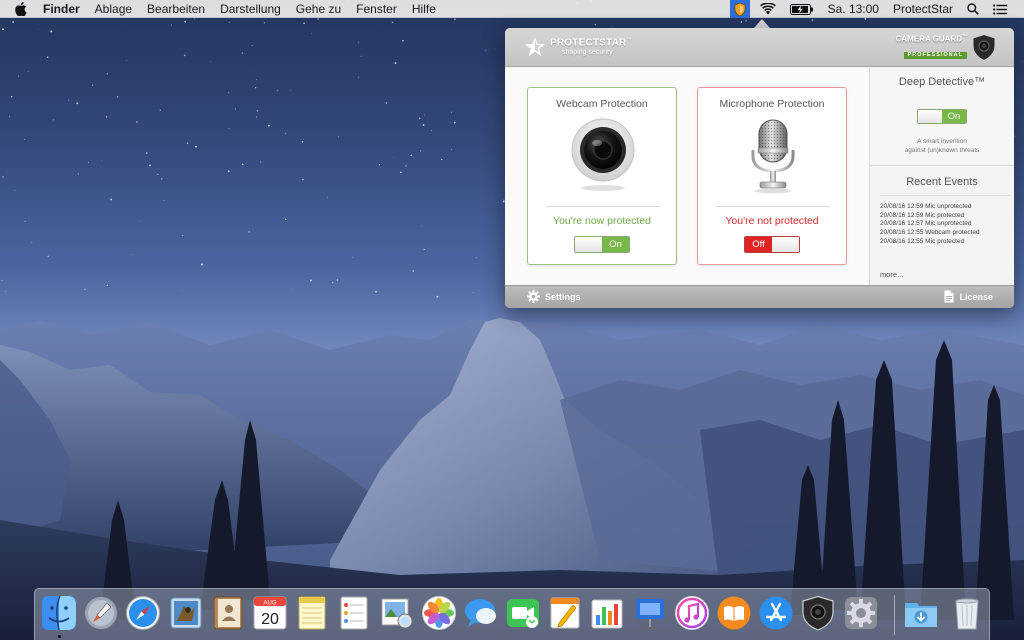 This screenshot has height=640, width=1024. I want to click on wifi-icon, so click(767, 9).